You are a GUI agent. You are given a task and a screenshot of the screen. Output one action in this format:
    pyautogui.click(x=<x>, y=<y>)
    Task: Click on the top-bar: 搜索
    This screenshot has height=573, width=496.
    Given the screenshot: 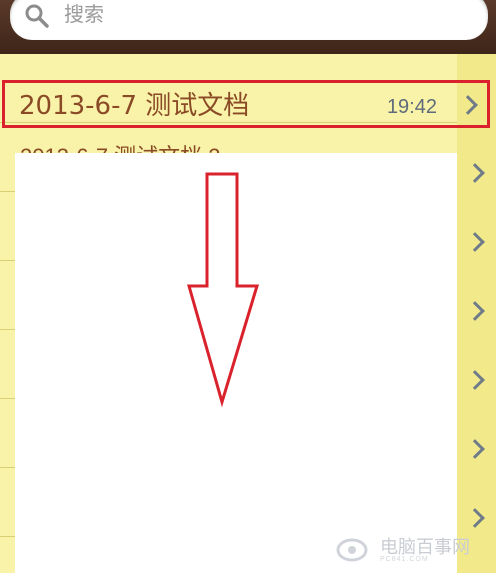 What is the action you would take?
    pyautogui.click(x=248, y=27)
    